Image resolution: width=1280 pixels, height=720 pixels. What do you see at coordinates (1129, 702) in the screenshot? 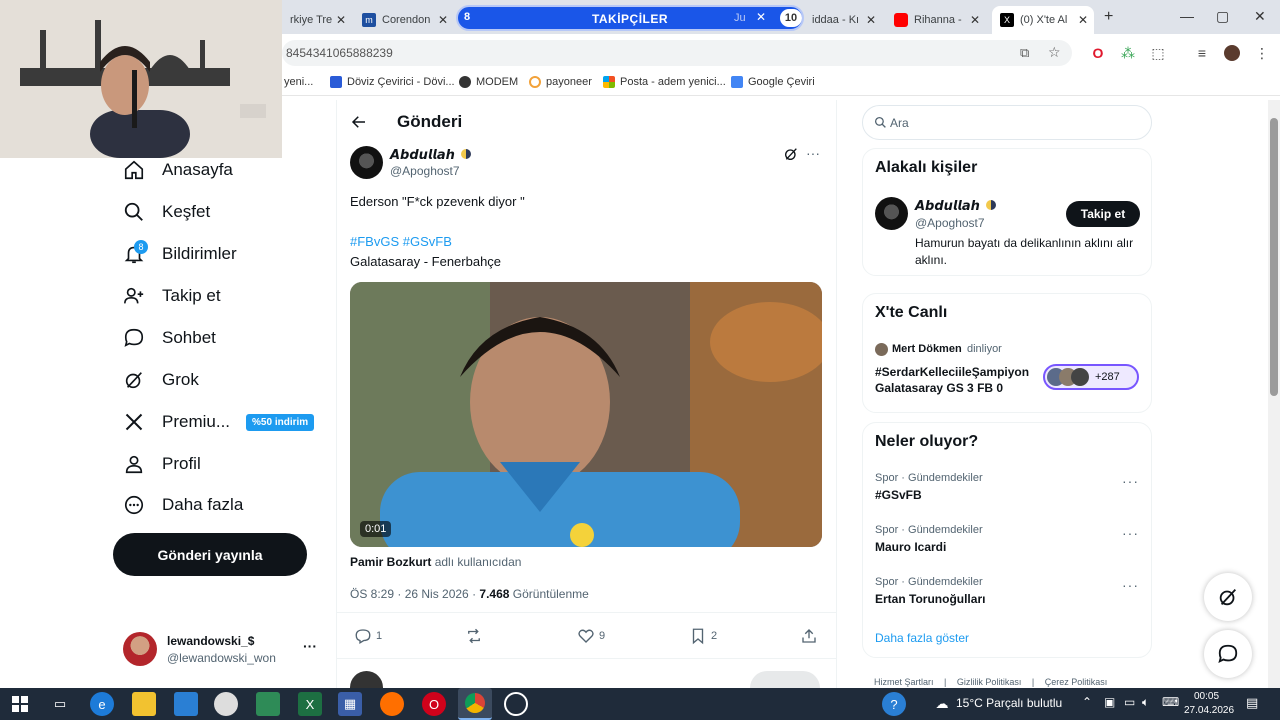
I see `network-icon: ▭` at bounding box center [1129, 702].